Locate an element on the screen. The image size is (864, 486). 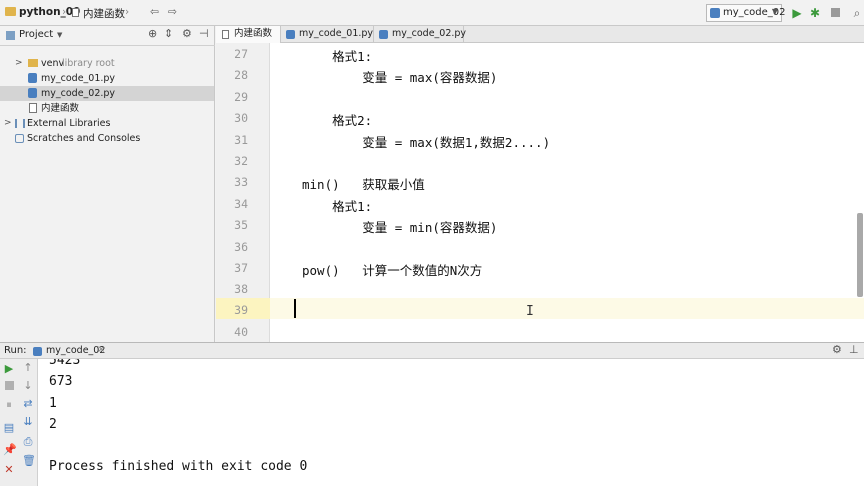
line-number: 40 is located at coordinates (241, 332).